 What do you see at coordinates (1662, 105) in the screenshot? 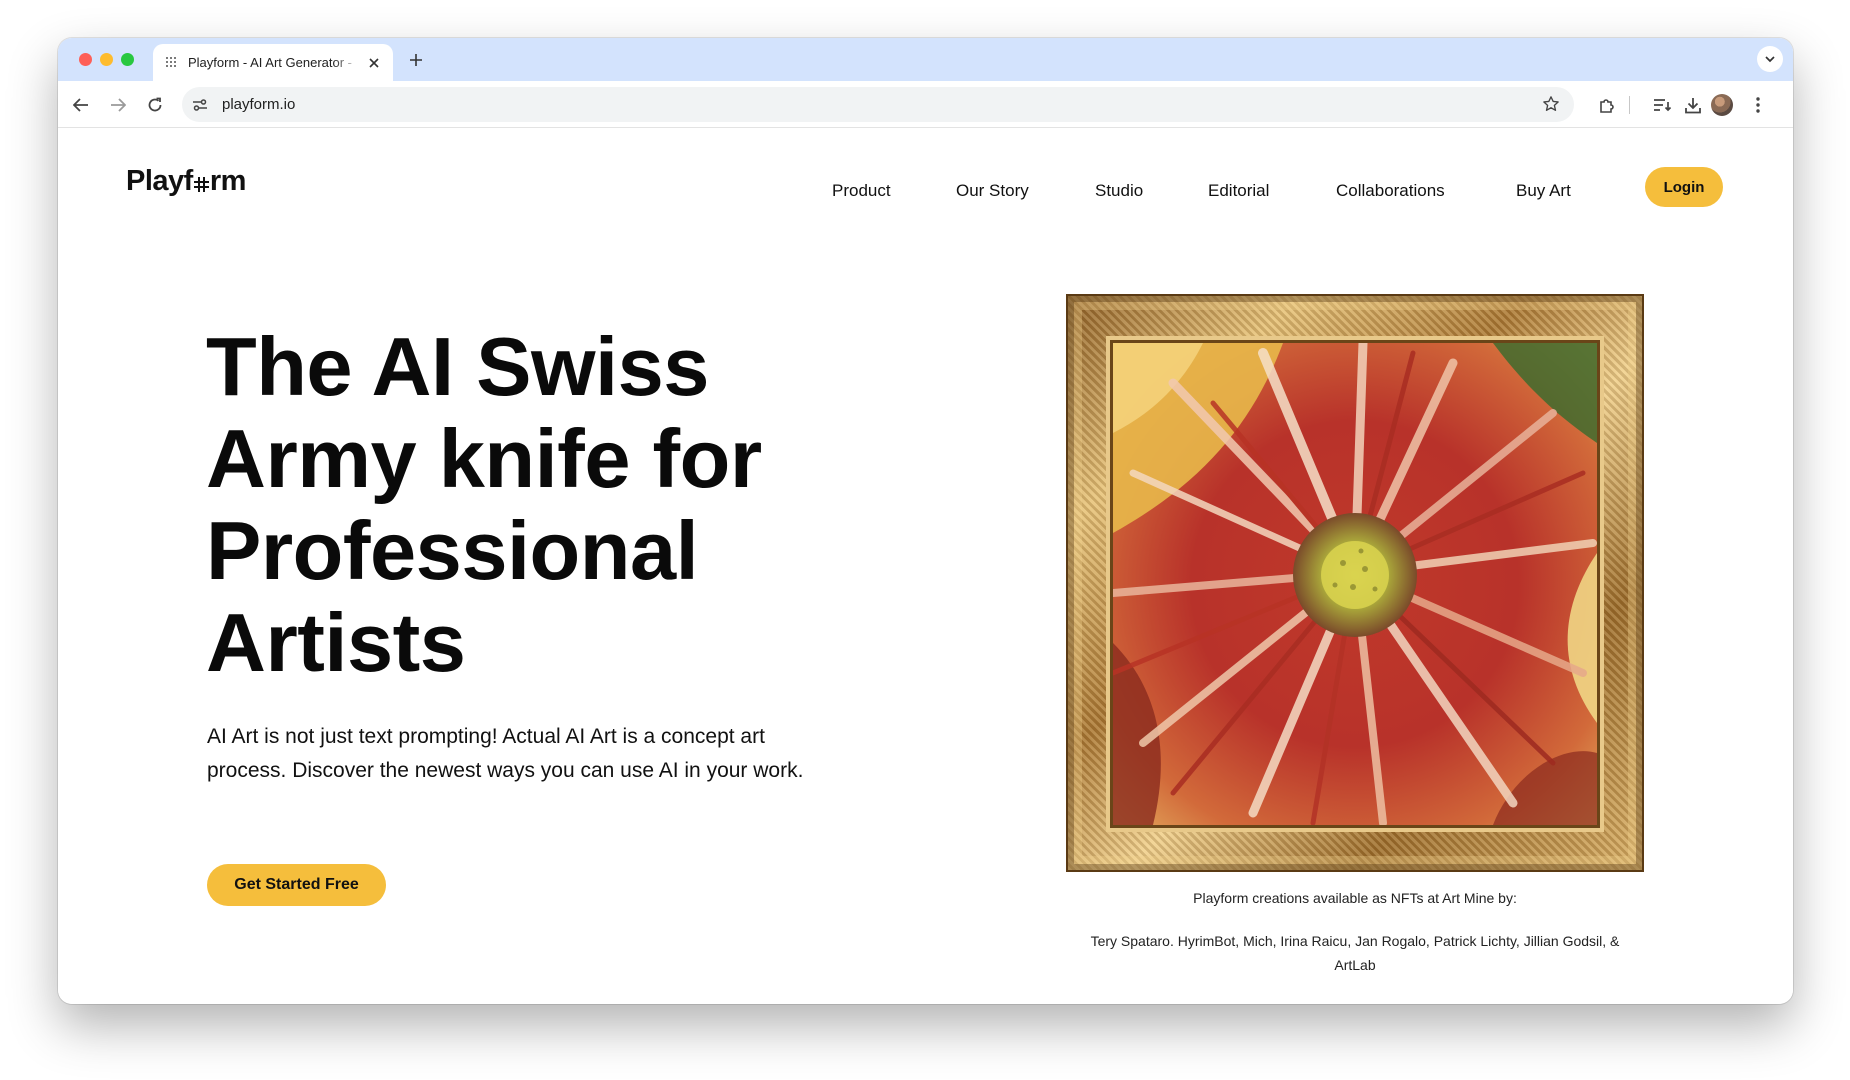
I see `reading-list-icon` at bounding box center [1662, 105].